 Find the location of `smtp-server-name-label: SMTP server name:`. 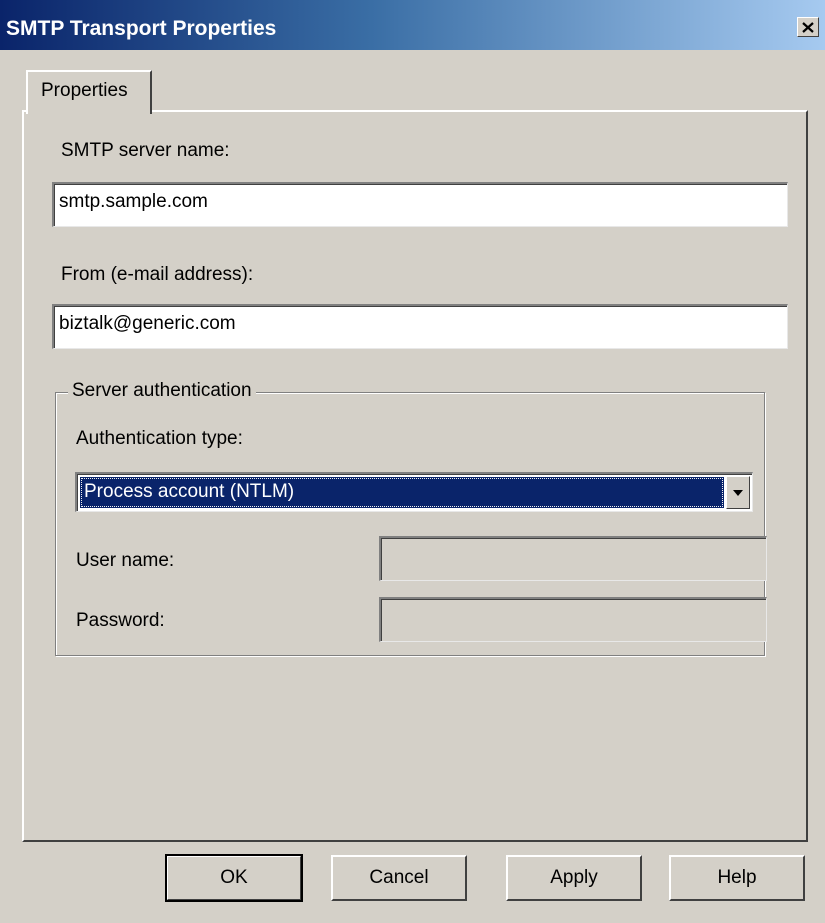

smtp-server-name-label: SMTP server name: is located at coordinates (145, 150).